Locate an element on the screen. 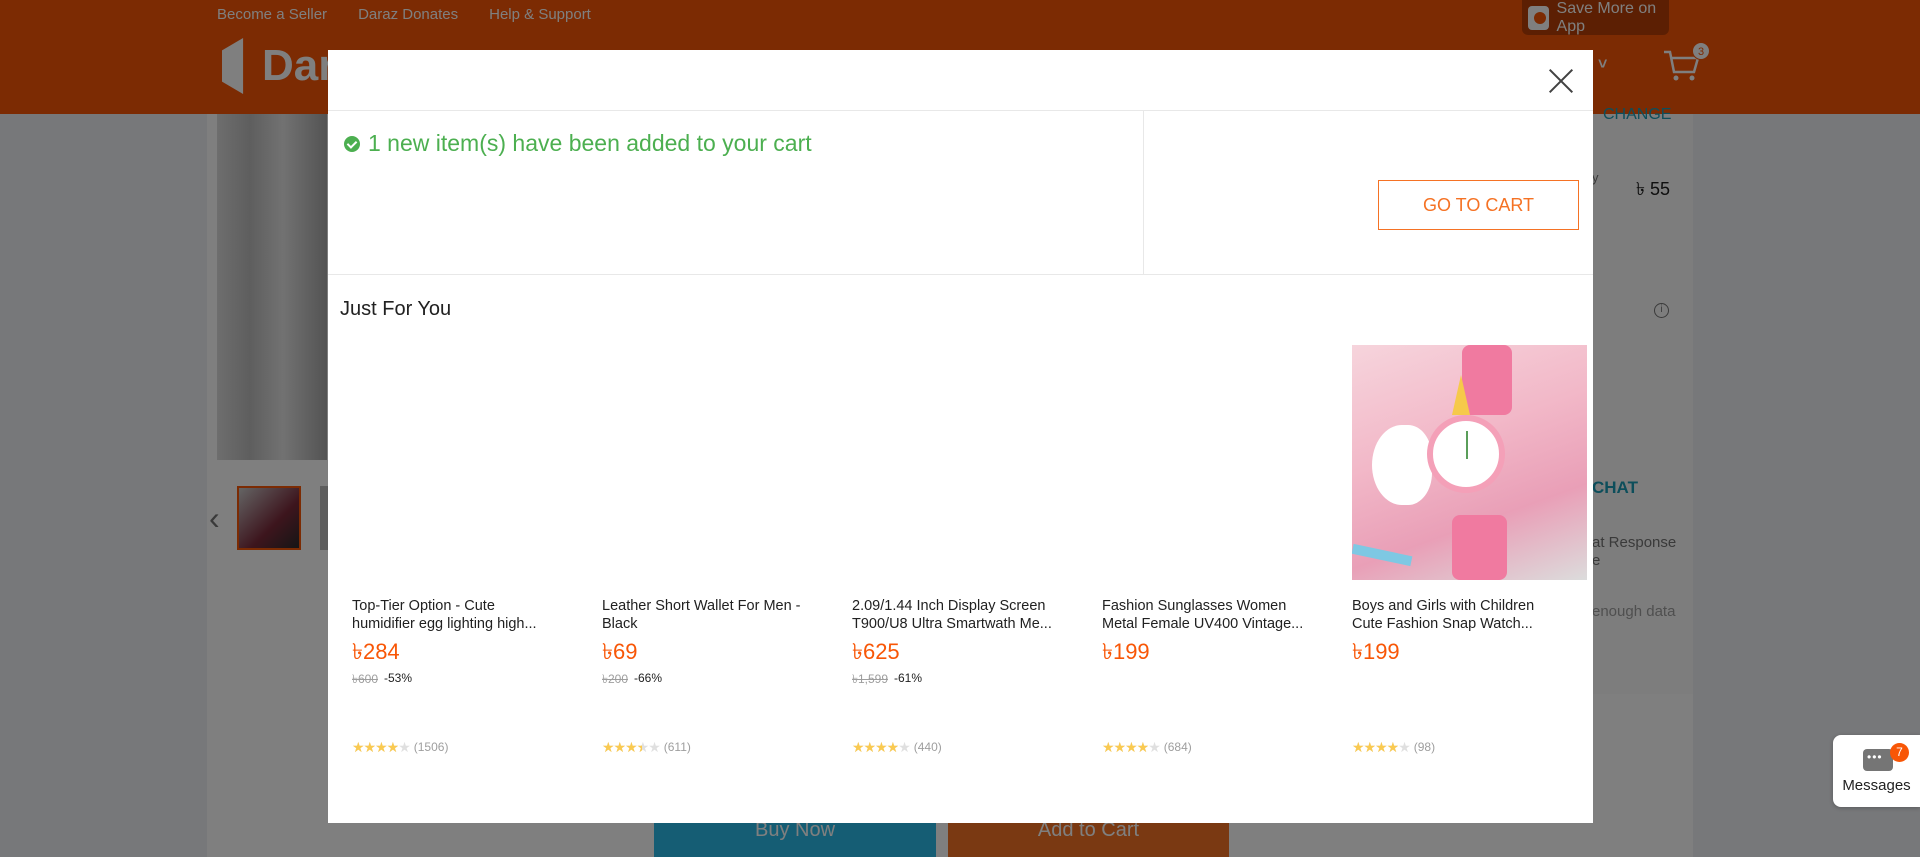 The height and width of the screenshot is (857, 1920). messages-widget: 7 Messages is located at coordinates (1876, 771).